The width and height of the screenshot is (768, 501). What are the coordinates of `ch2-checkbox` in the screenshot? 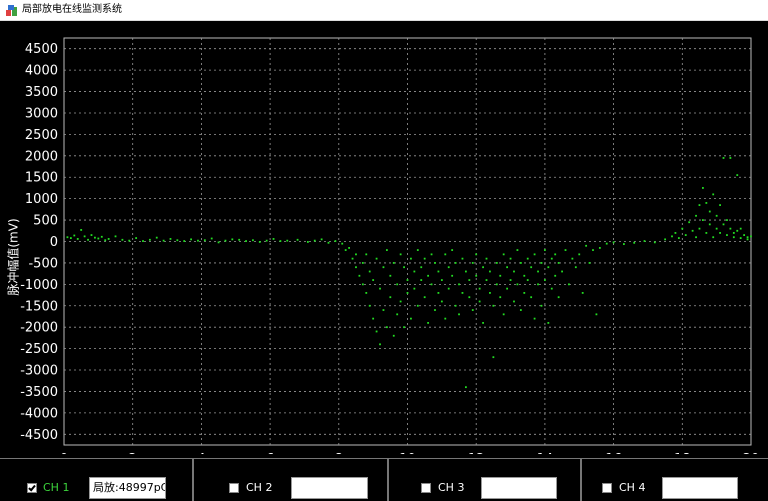 It's located at (234, 488).